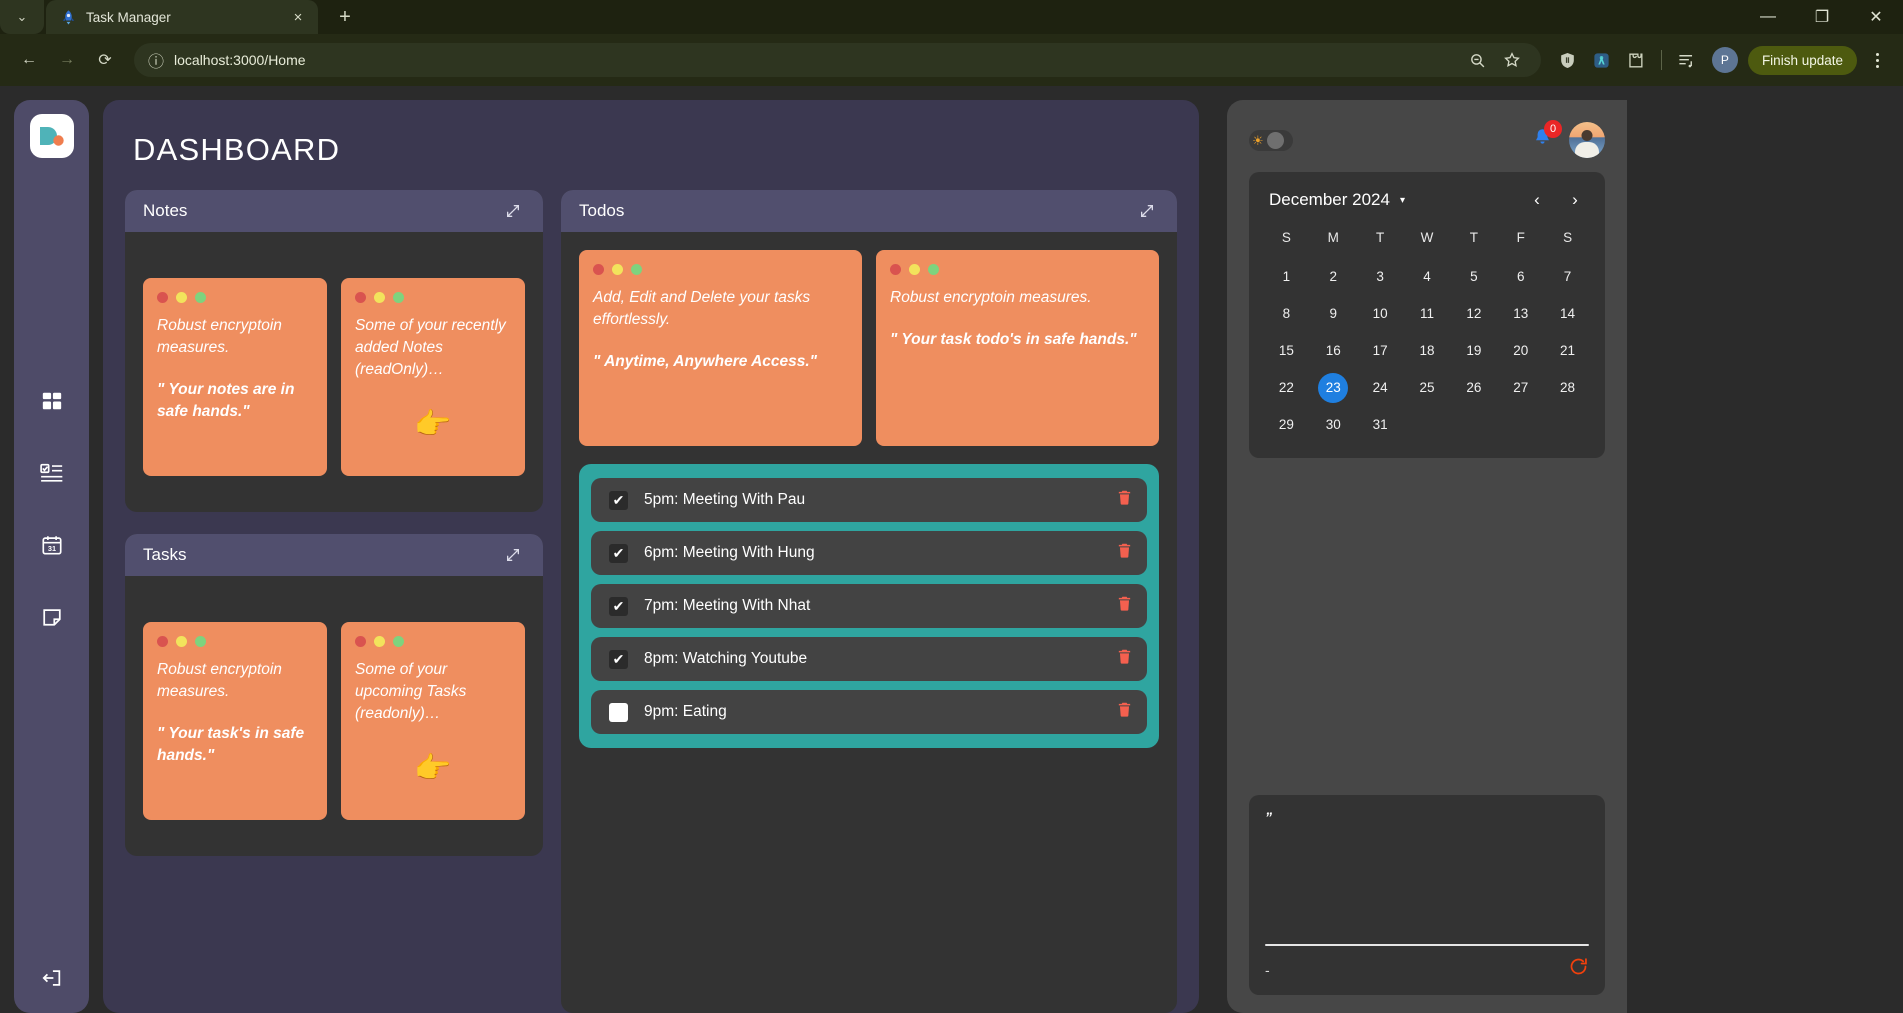 This screenshot has height=1013, width=1903. Describe the element at coordinates (1286, 314) in the screenshot. I see `calendar-day: 8` at that location.